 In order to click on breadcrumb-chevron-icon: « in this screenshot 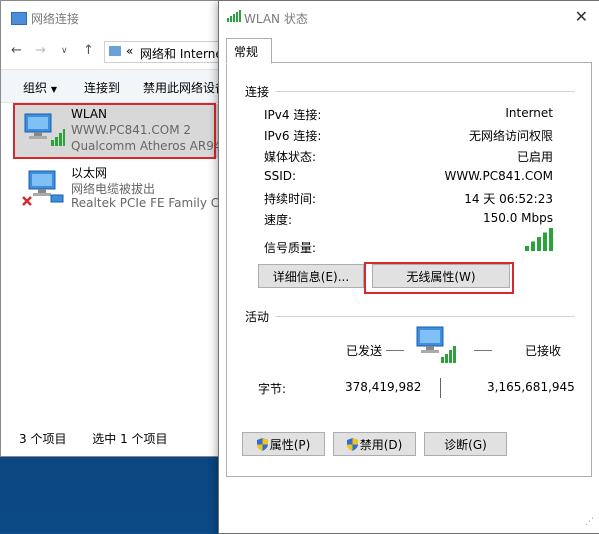, I will do `click(129, 51)`.